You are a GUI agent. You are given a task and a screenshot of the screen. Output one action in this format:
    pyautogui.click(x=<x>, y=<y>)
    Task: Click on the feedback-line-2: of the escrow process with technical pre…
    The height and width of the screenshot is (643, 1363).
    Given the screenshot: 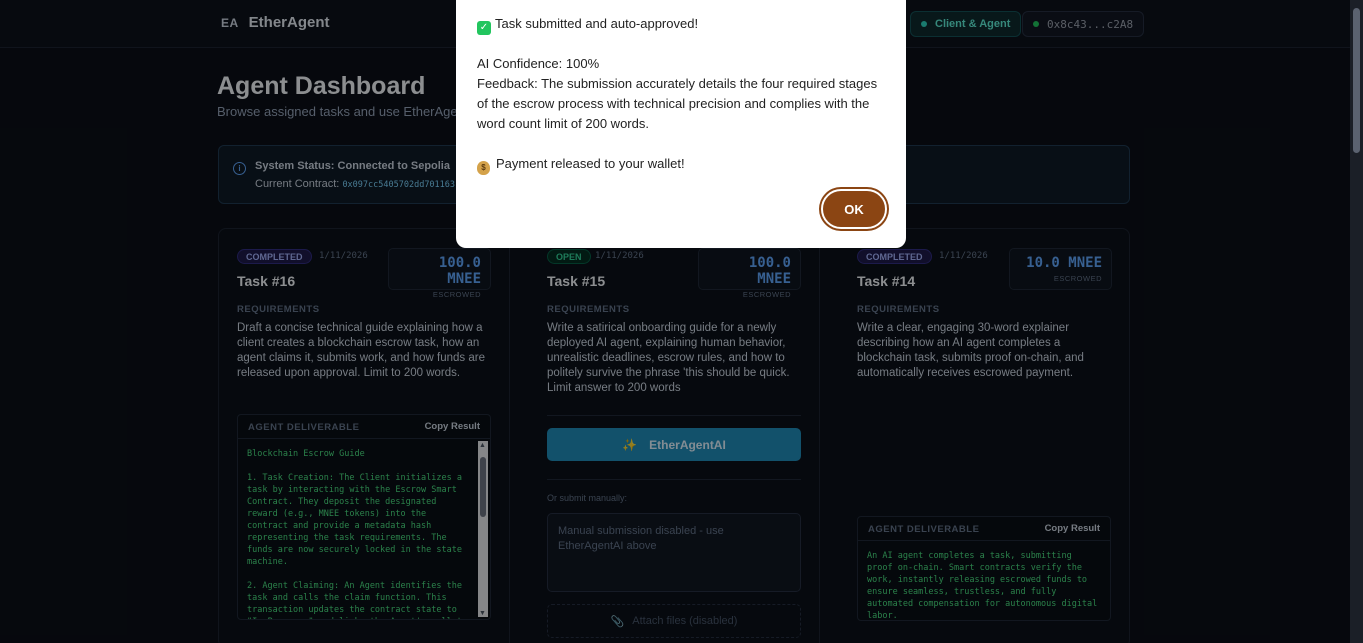 What is the action you would take?
    pyautogui.click(x=673, y=103)
    